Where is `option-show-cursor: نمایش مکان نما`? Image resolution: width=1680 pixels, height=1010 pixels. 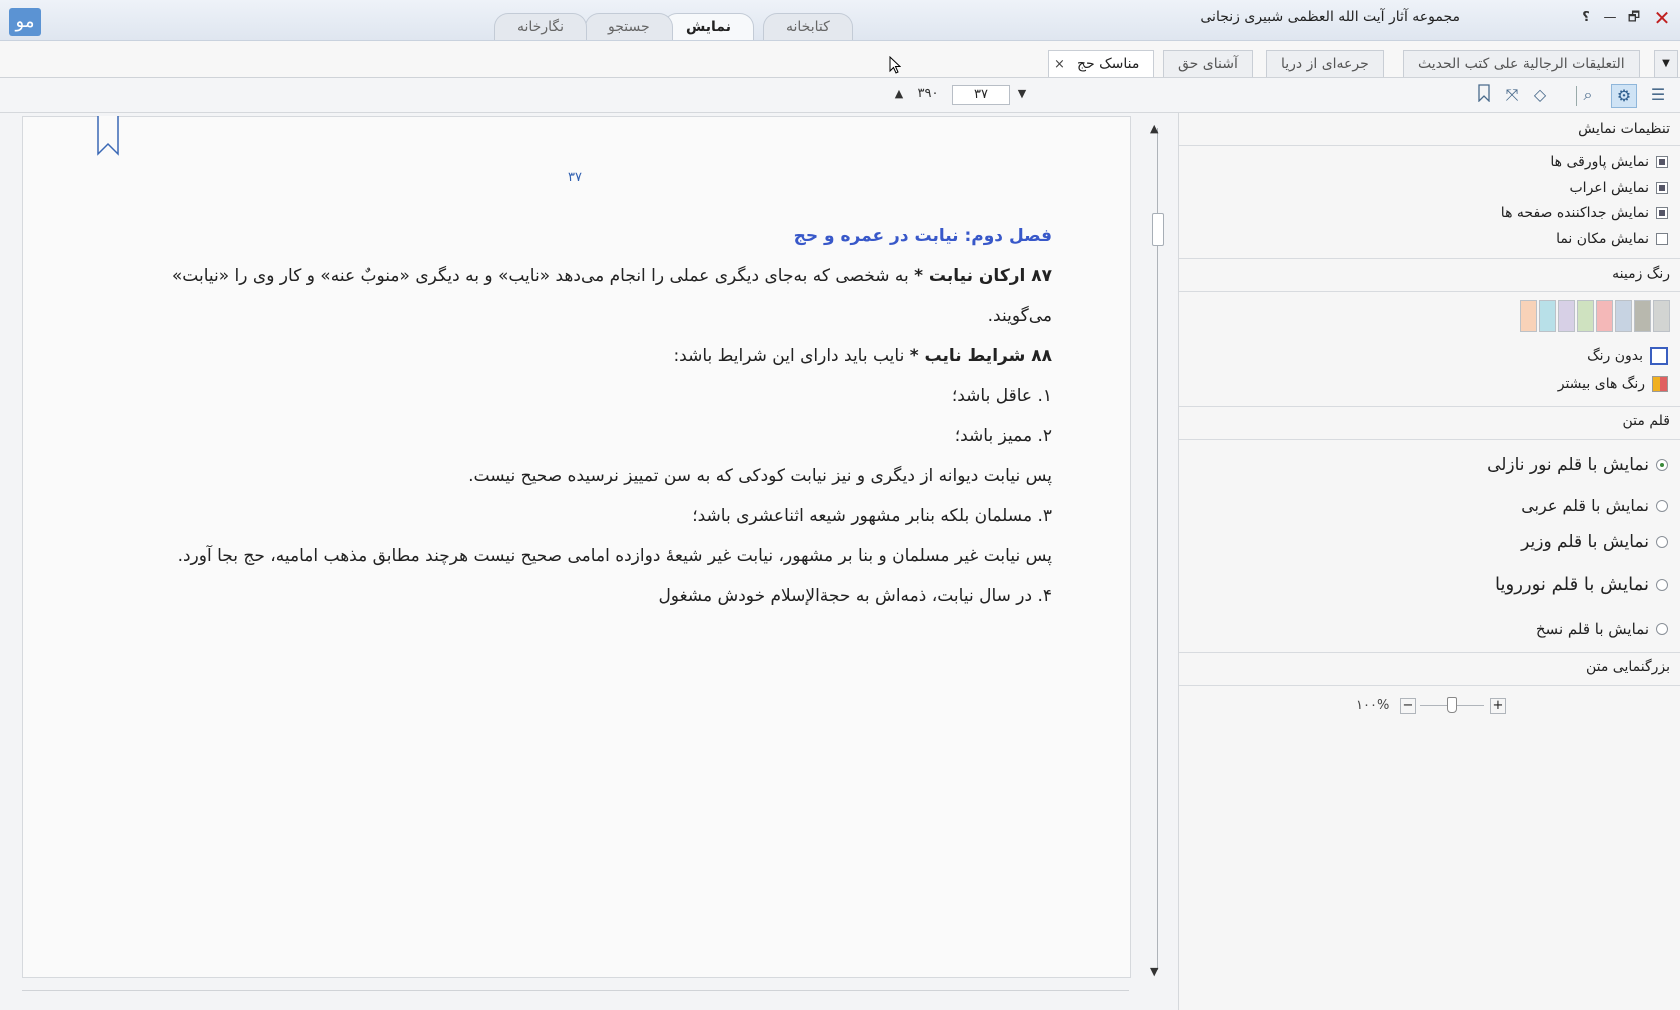 option-show-cursor: نمایش مکان نما is located at coordinates (1612, 239).